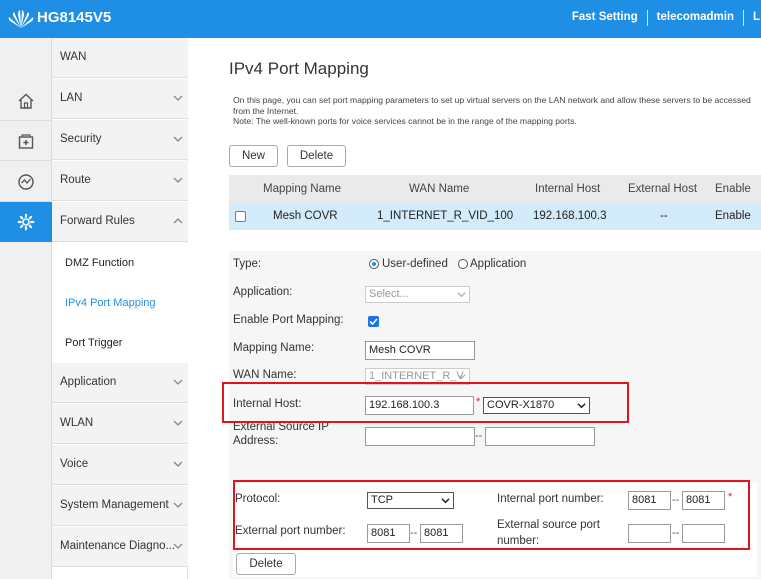 The height and width of the screenshot is (579, 761). Describe the element at coordinates (757, 18) in the screenshot. I see `logout-link: L` at that location.